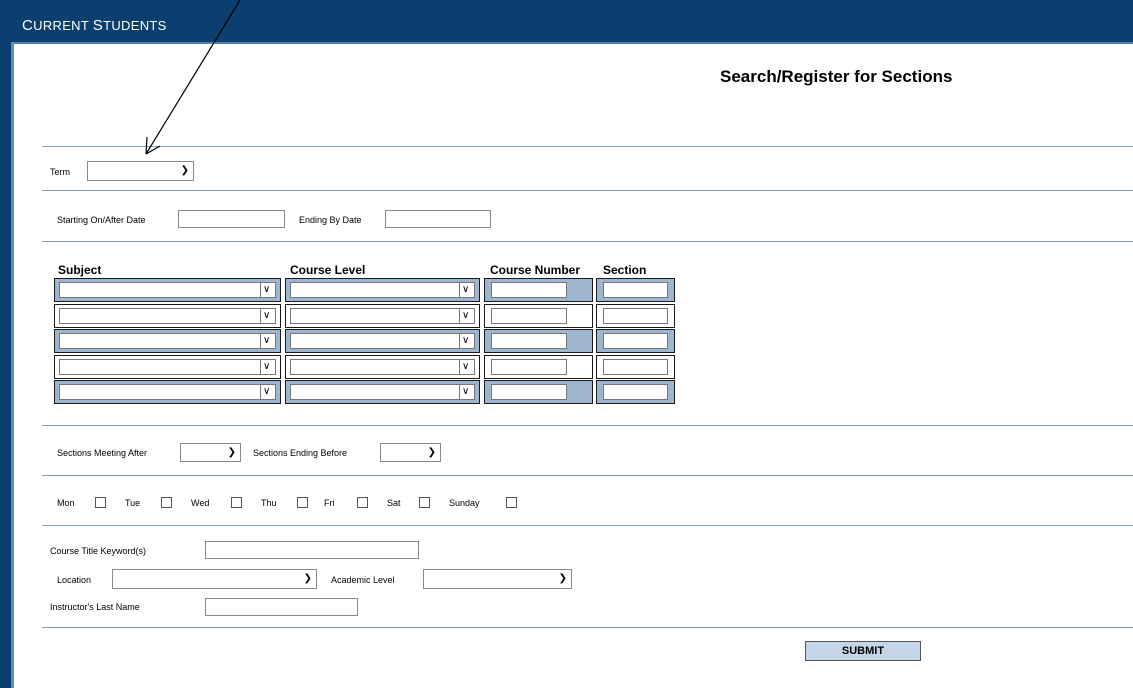 The width and height of the screenshot is (1133, 688). I want to click on course-number-header: Course Number, so click(535, 270).